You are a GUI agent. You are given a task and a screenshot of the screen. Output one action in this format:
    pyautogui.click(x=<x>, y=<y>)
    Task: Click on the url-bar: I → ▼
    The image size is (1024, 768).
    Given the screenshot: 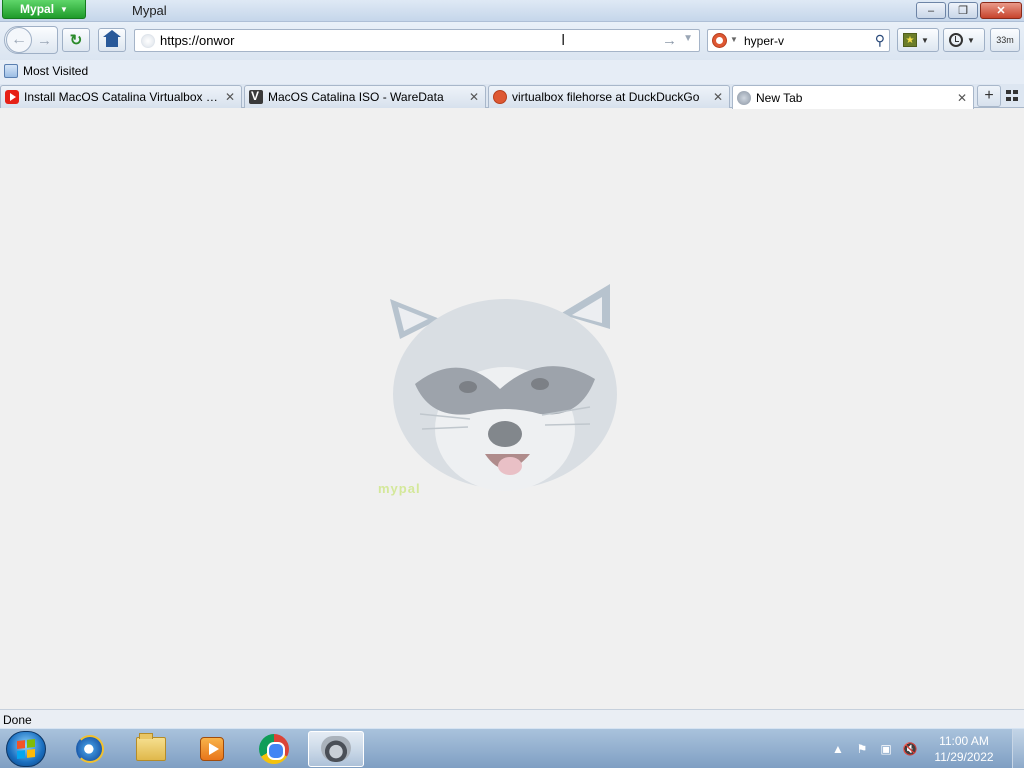 What is the action you would take?
    pyautogui.click(x=417, y=40)
    